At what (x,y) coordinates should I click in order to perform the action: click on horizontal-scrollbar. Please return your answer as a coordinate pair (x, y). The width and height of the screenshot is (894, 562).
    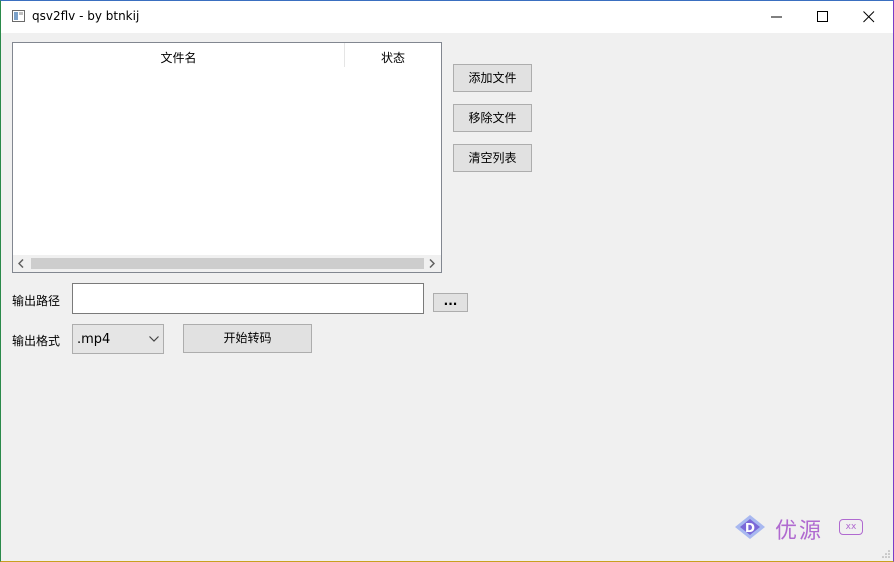
    Looking at the image, I should click on (227, 263).